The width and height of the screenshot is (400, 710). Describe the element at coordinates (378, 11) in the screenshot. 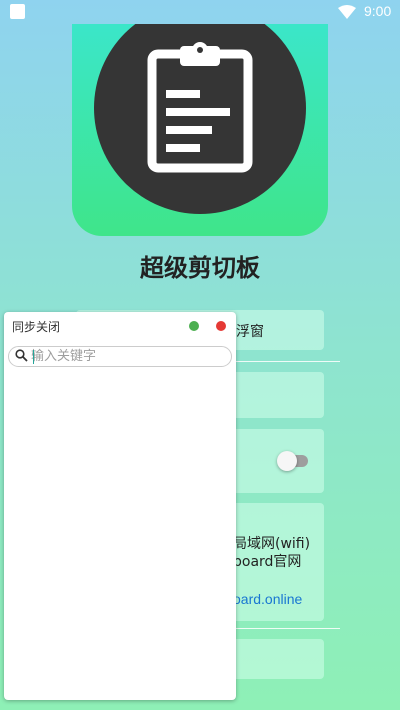

I see `status-time: 9:00` at that location.